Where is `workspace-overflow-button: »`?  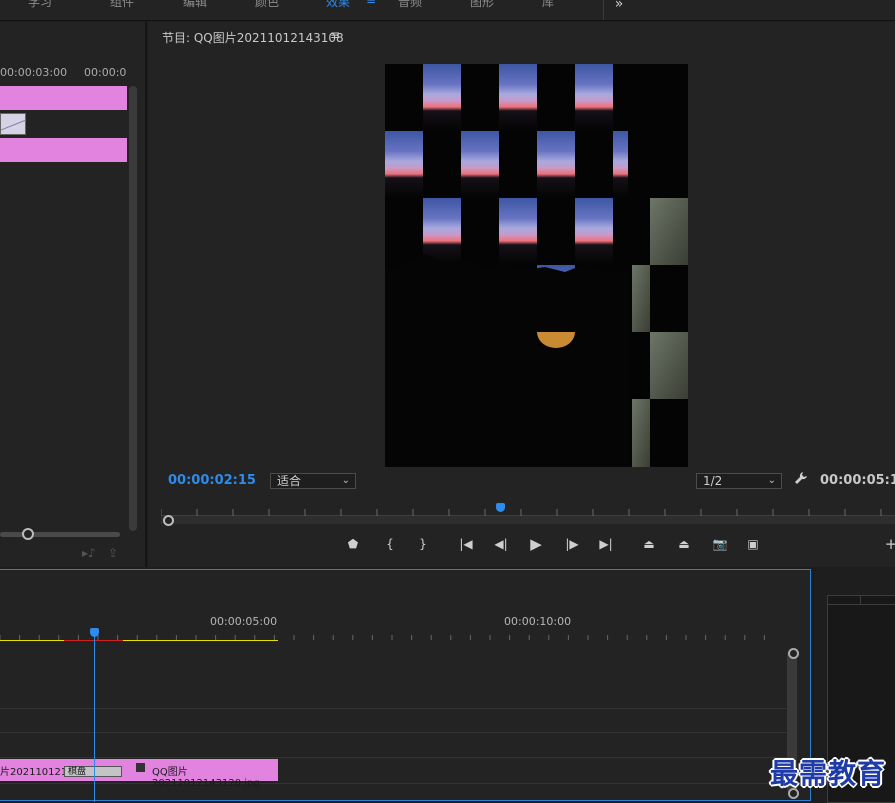
workspace-overflow-button: » is located at coordinates (618, 10).